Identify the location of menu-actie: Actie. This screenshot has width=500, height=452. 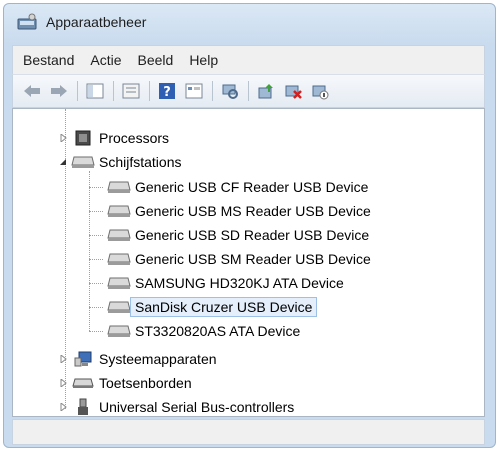
(105, 60).